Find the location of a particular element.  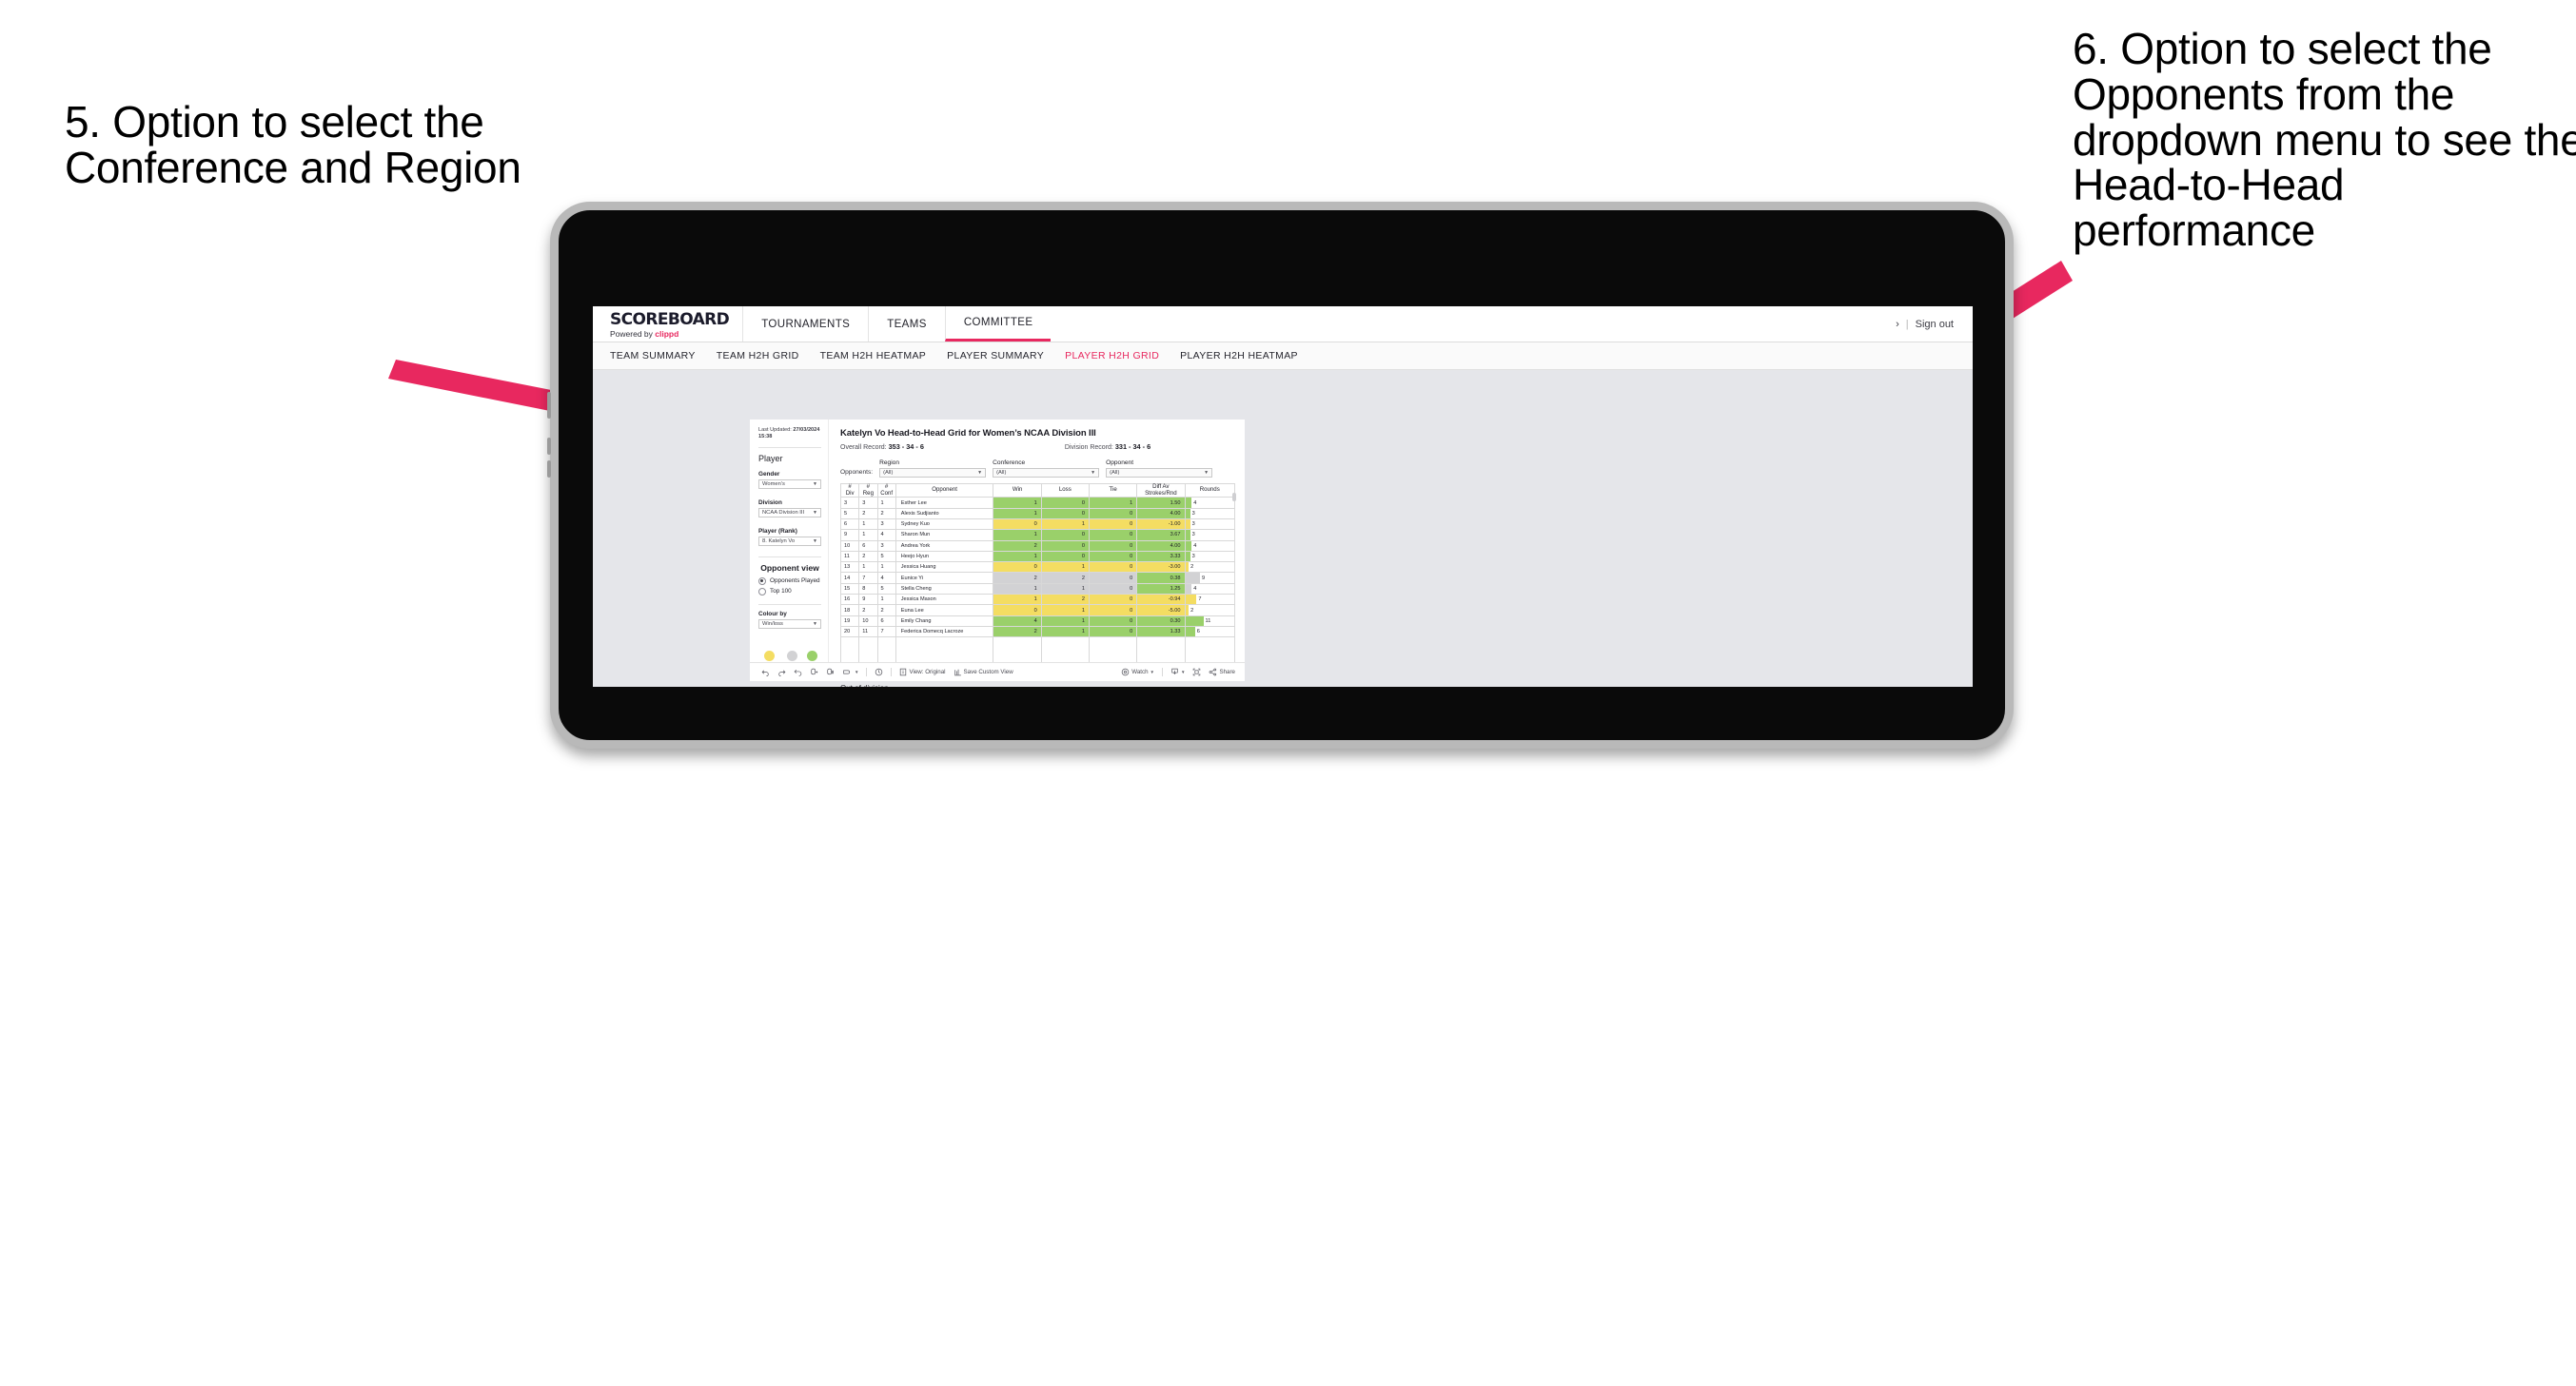

cell-rounds: 3 is located at coordinates (1209, 513).